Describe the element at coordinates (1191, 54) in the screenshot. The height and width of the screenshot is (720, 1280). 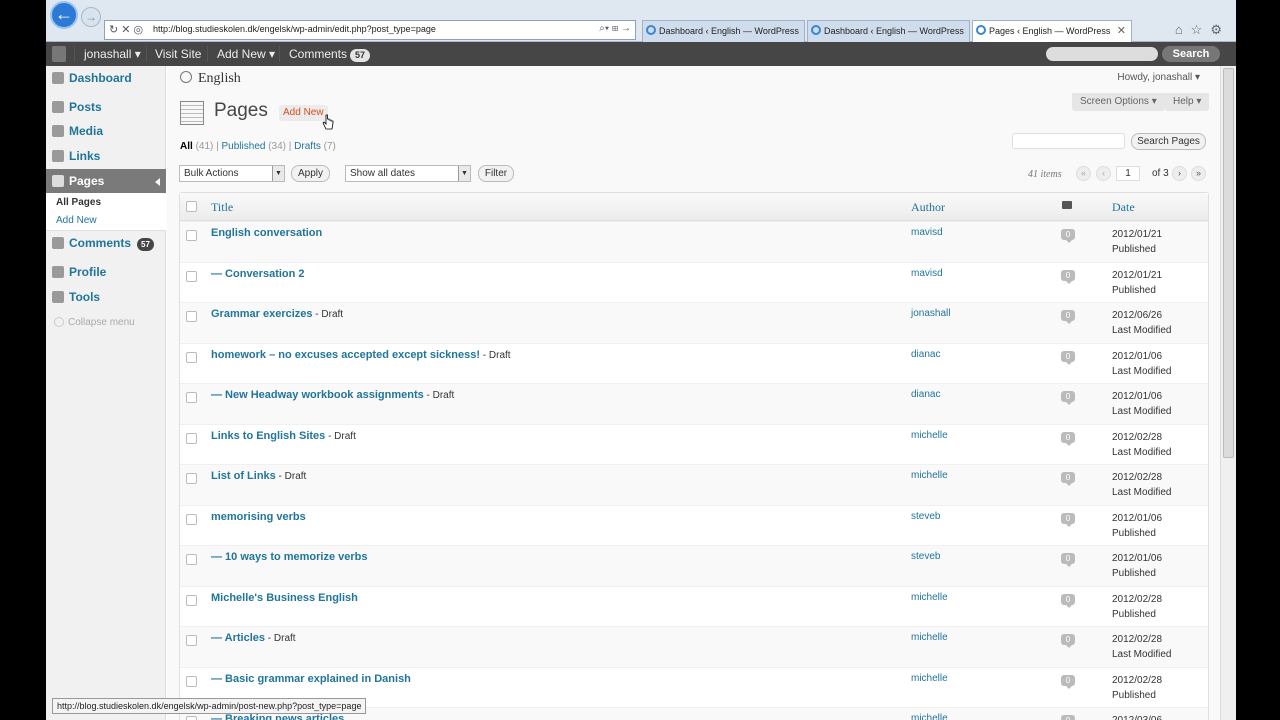
I see `admin-search-button: Search` at that location.